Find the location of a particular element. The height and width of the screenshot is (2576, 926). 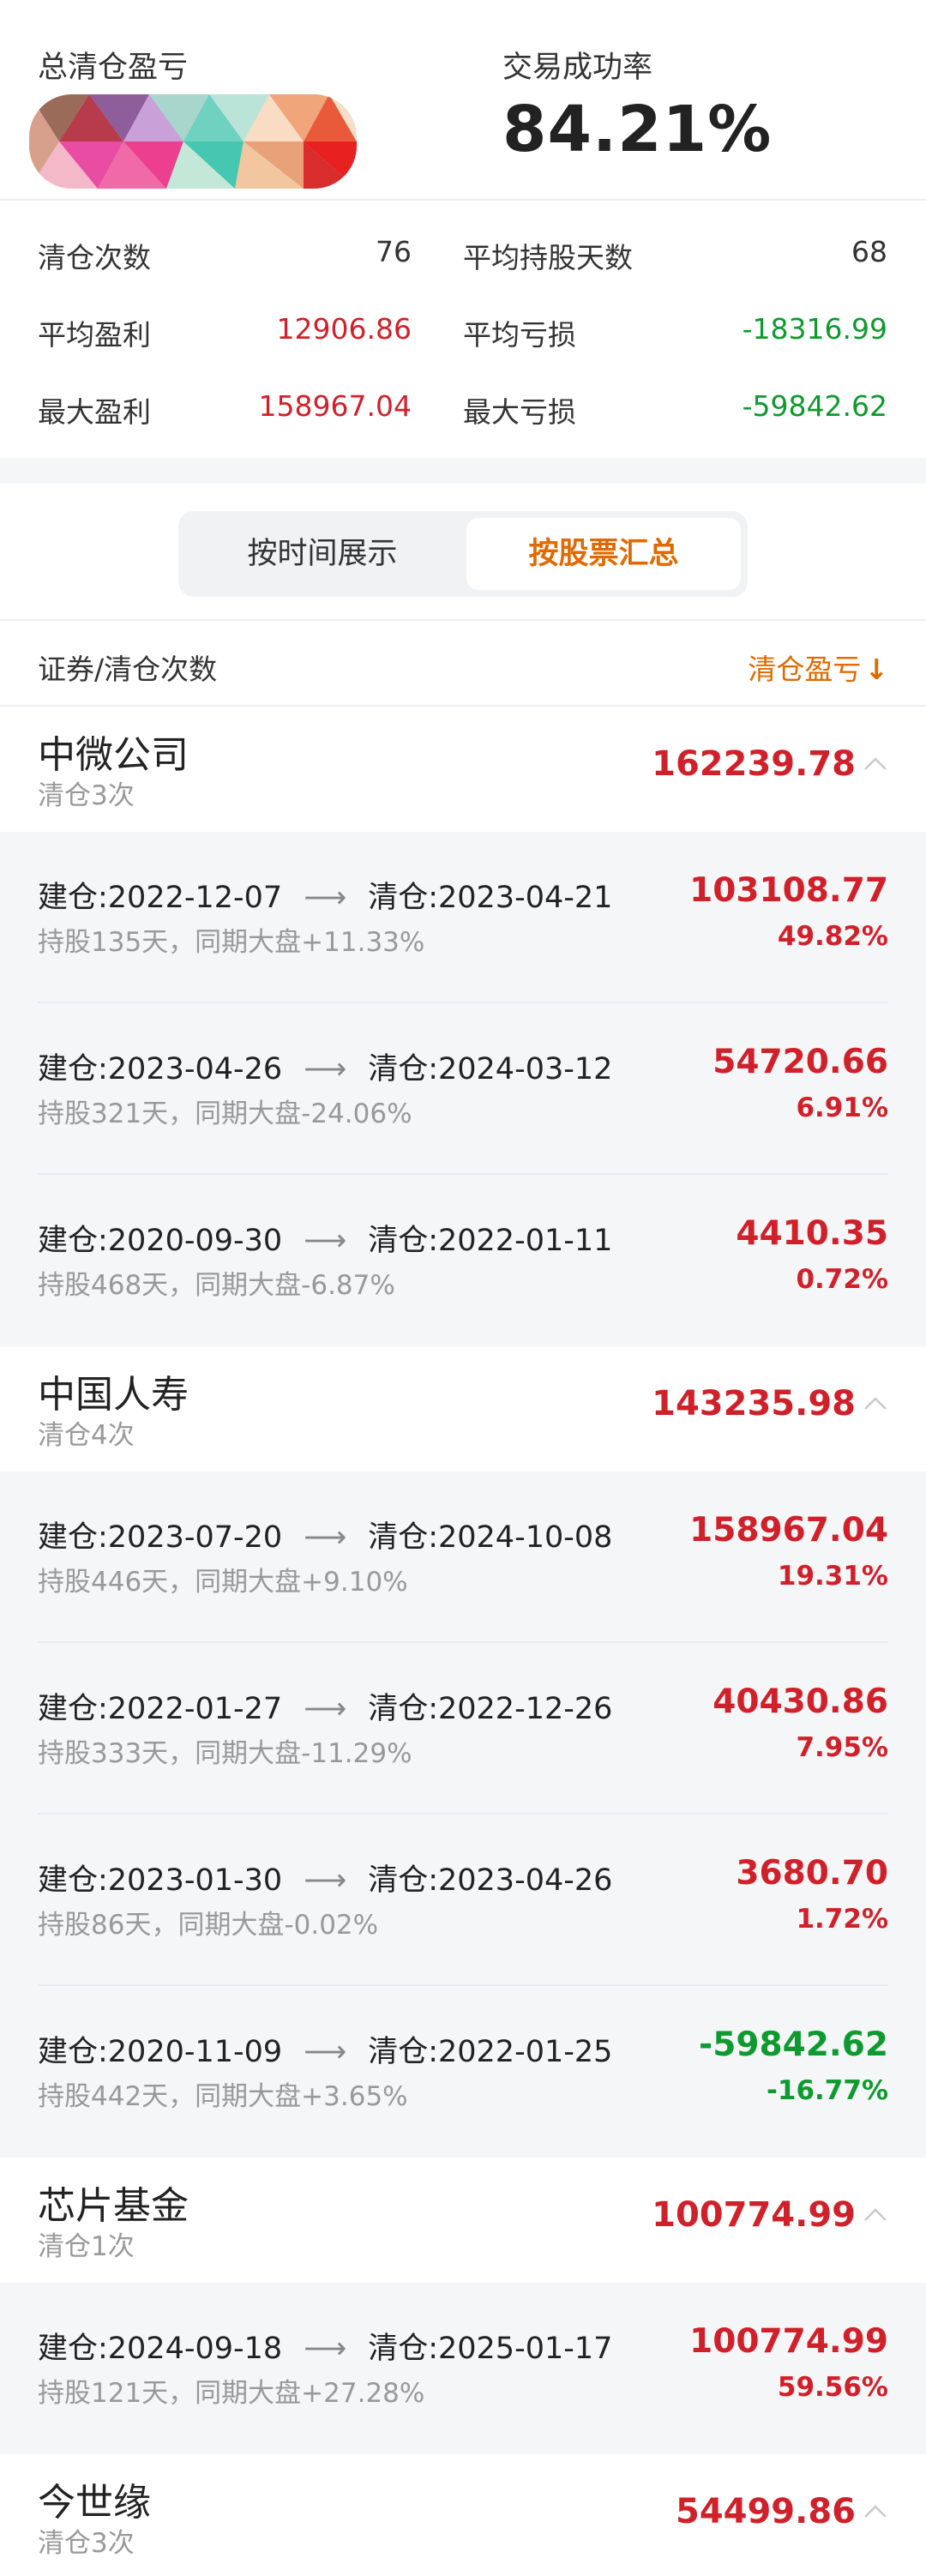

close-date: 清仓:2024-03-12 is located at coordinates (490, 1069).